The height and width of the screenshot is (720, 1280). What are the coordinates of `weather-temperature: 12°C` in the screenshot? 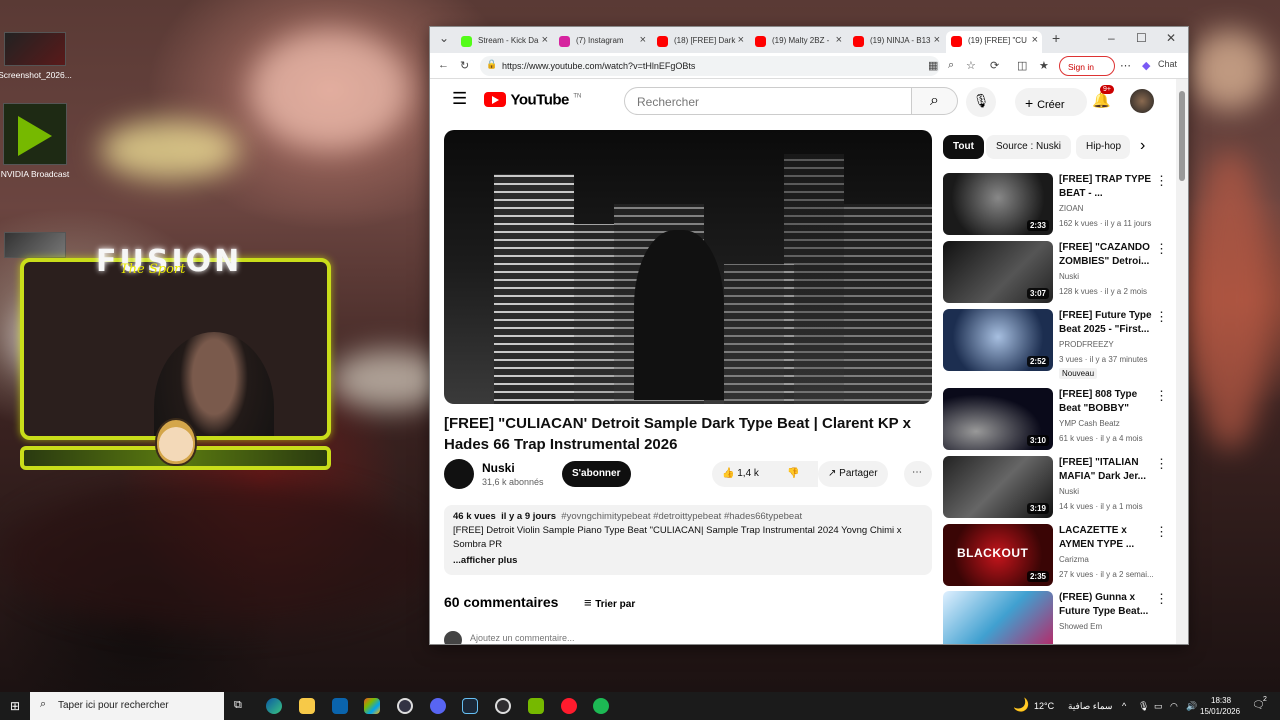 It's located at (1044, 706).